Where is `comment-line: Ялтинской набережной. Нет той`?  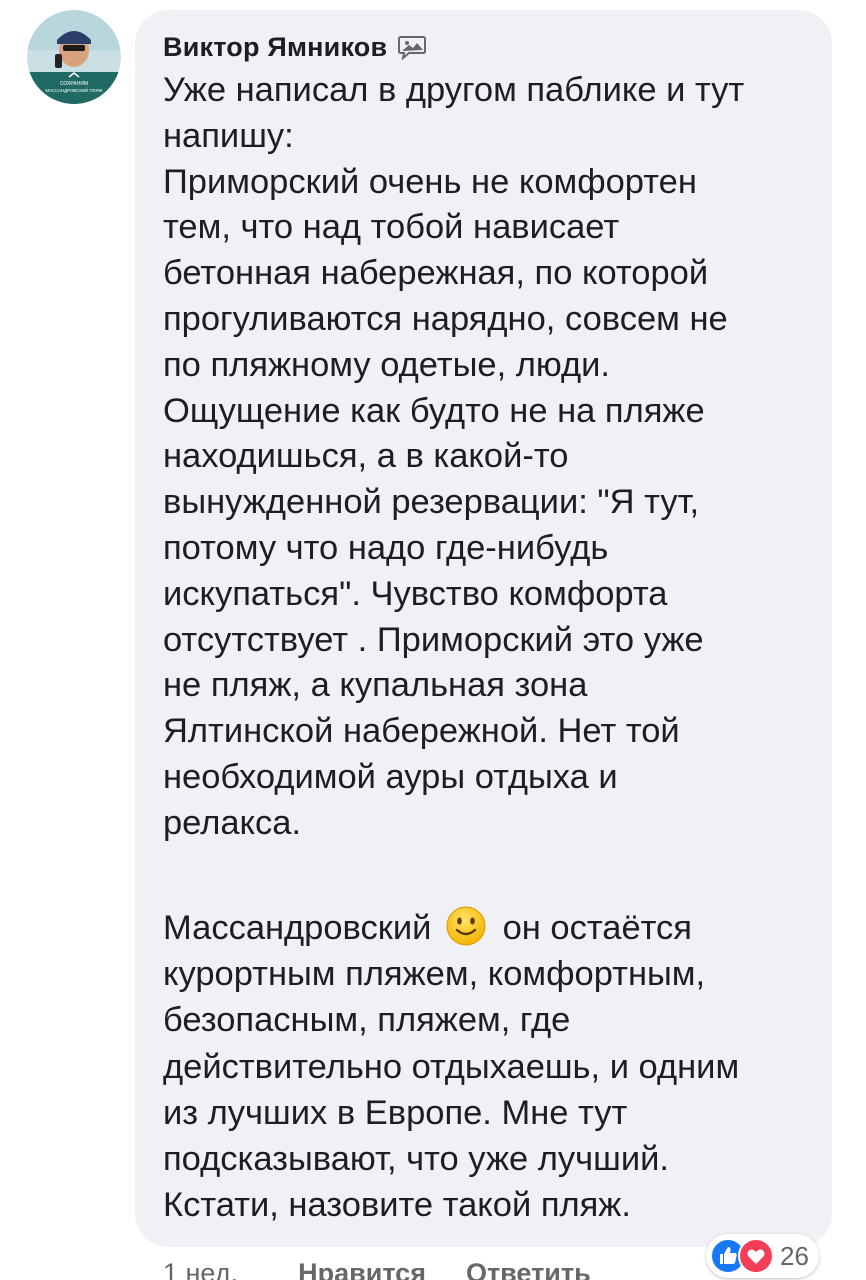
comment-line: Ялтинской набережной. Нет той is located at coordinates (421, 731).